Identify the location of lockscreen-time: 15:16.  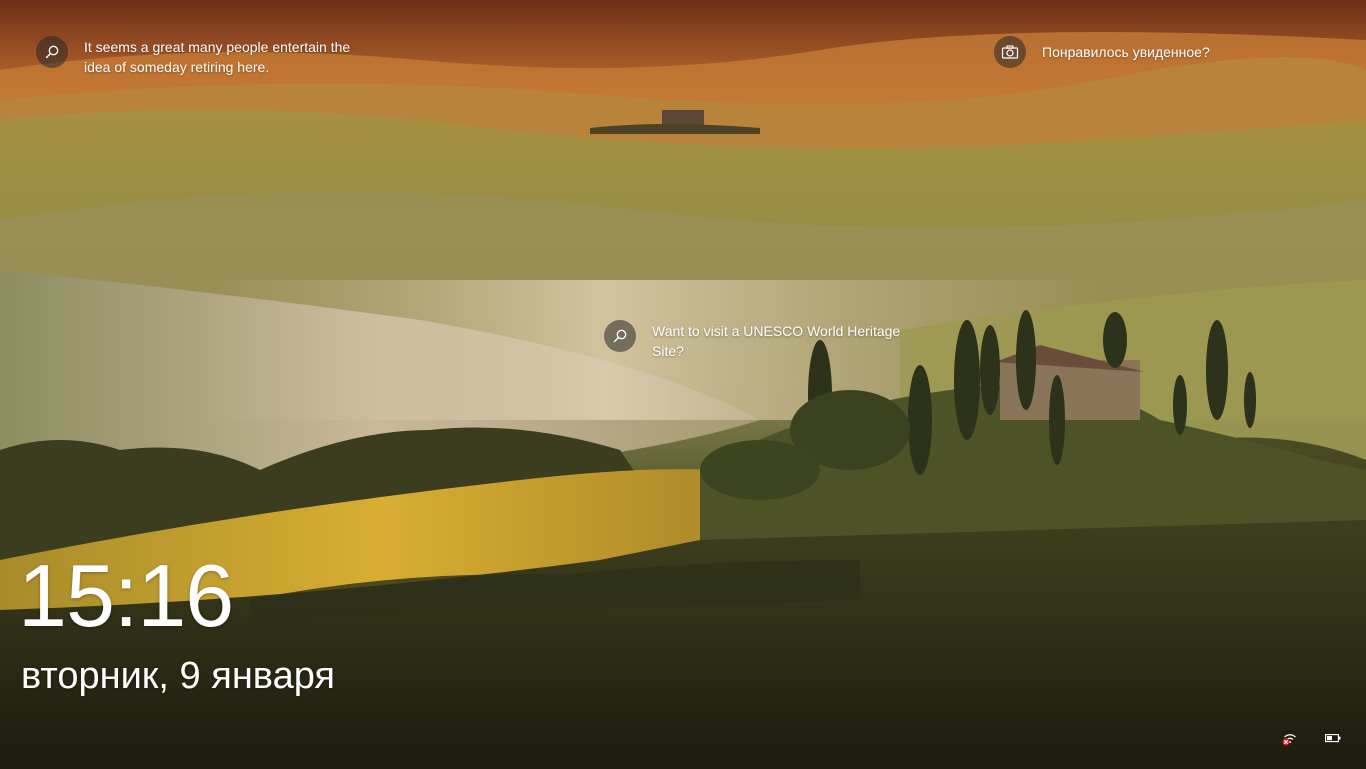
(126, 595).